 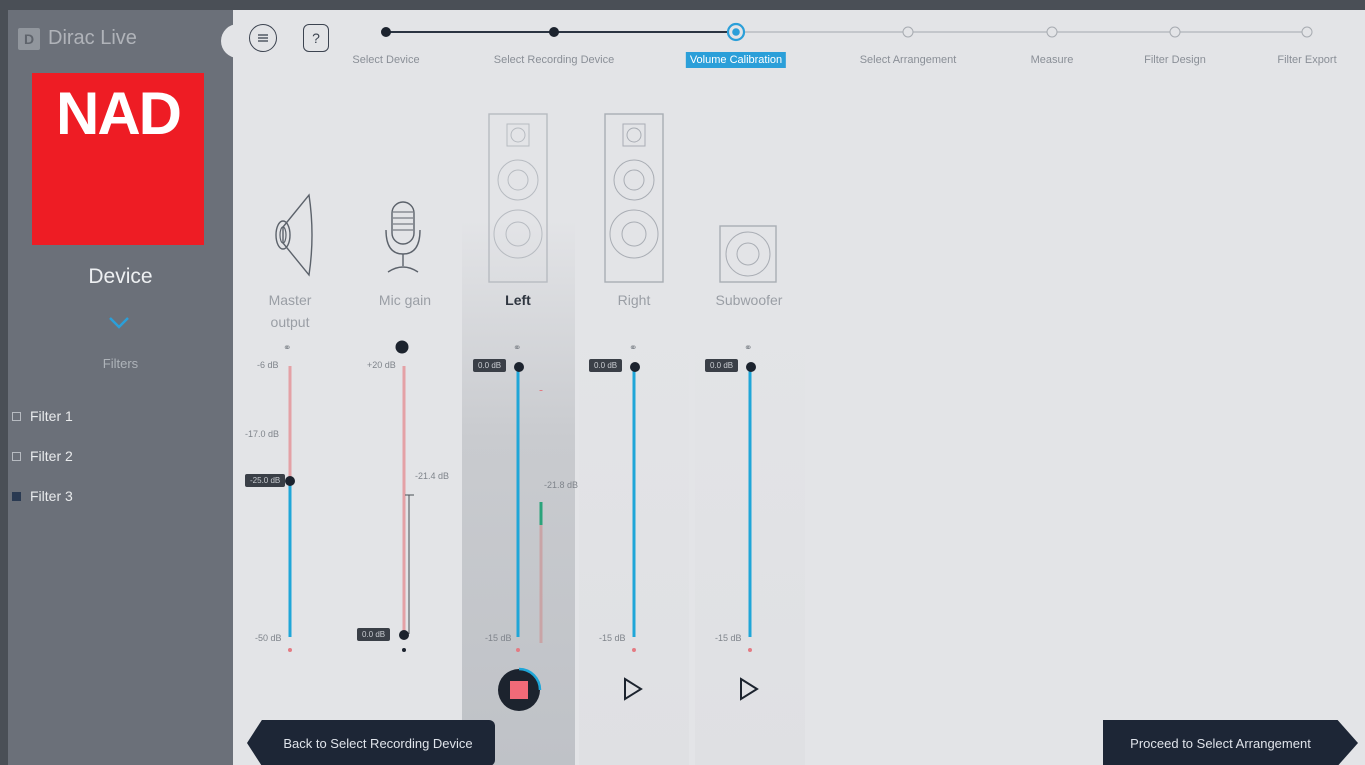 What do you see at coordinates (634, 198) in the screenshot?
I see `right-speaker-icon` at bounding box center [634, 198].